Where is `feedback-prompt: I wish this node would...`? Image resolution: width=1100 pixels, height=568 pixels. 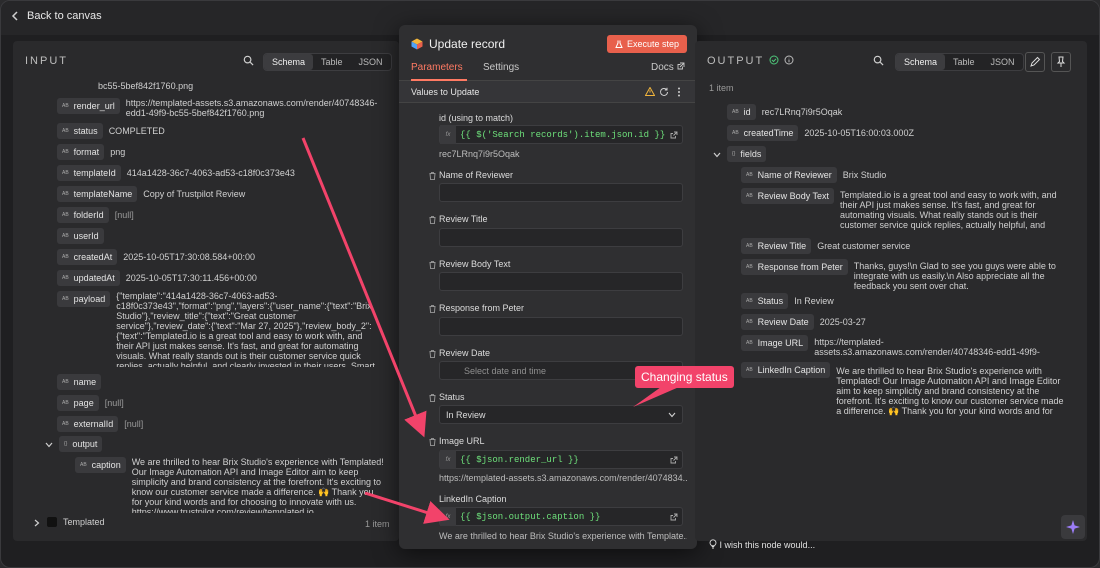
feedback-prompt: I wish this node would... is located at coordinates (762, 544).